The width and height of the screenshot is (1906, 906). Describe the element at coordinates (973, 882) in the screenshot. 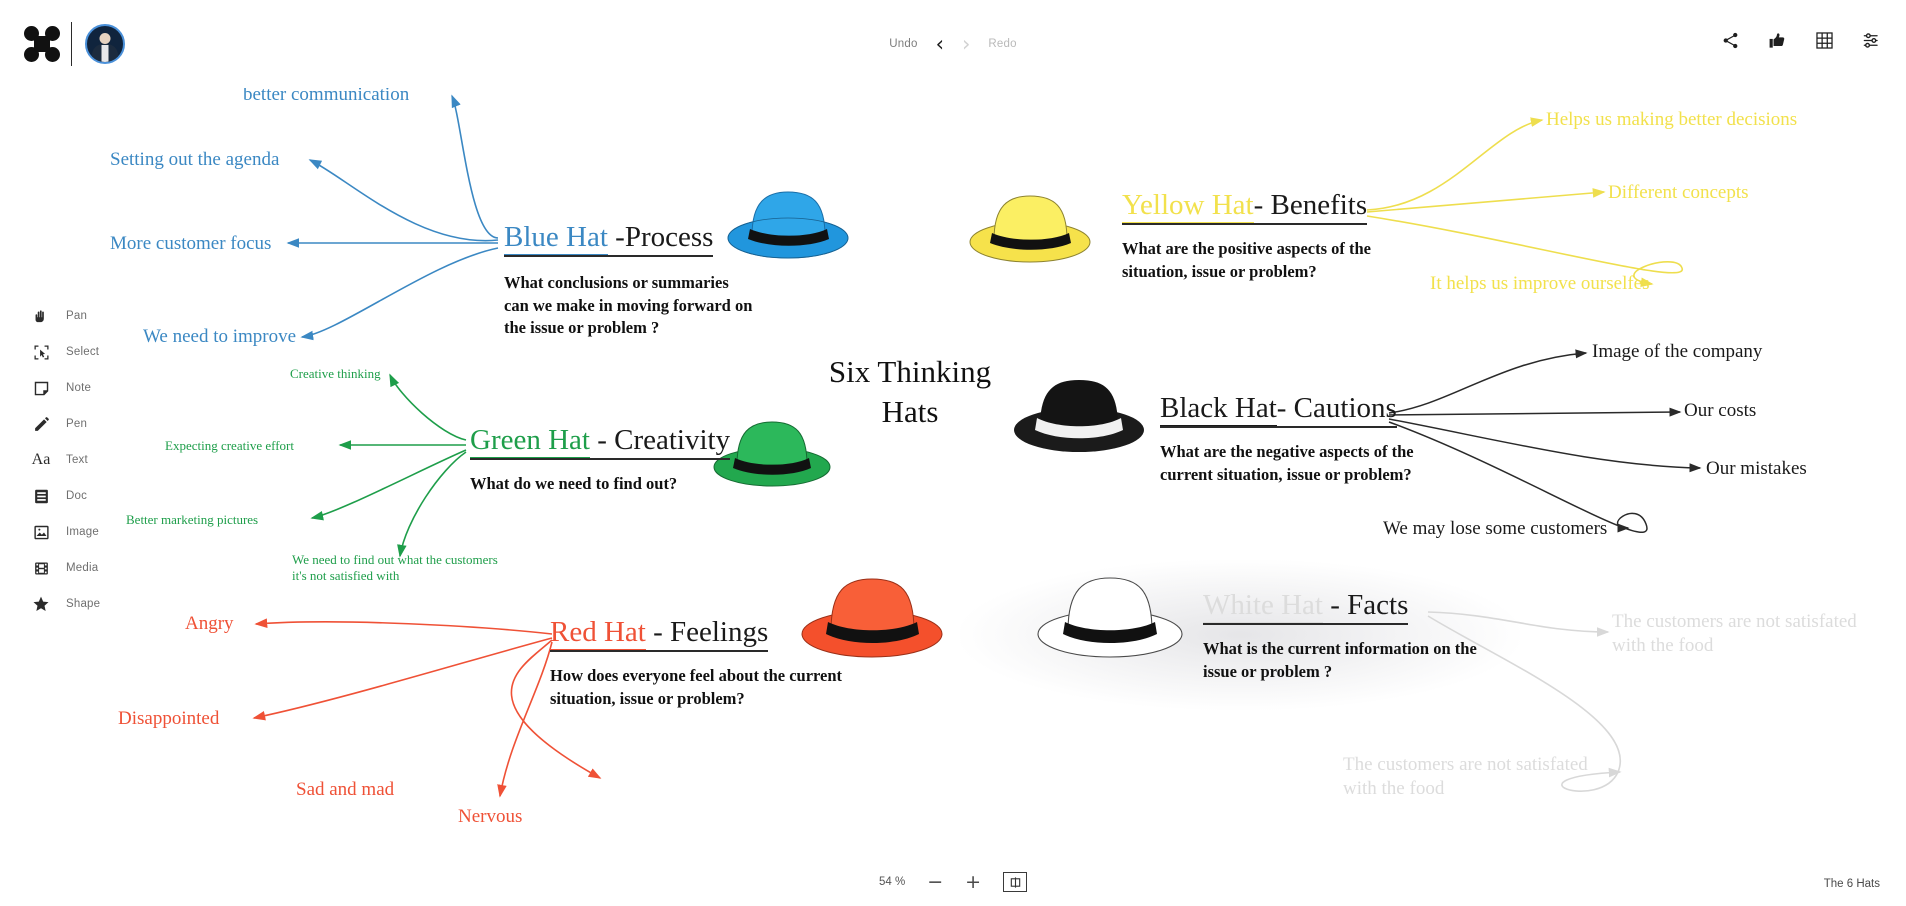

I see `zoom-in-button: +` at that location.